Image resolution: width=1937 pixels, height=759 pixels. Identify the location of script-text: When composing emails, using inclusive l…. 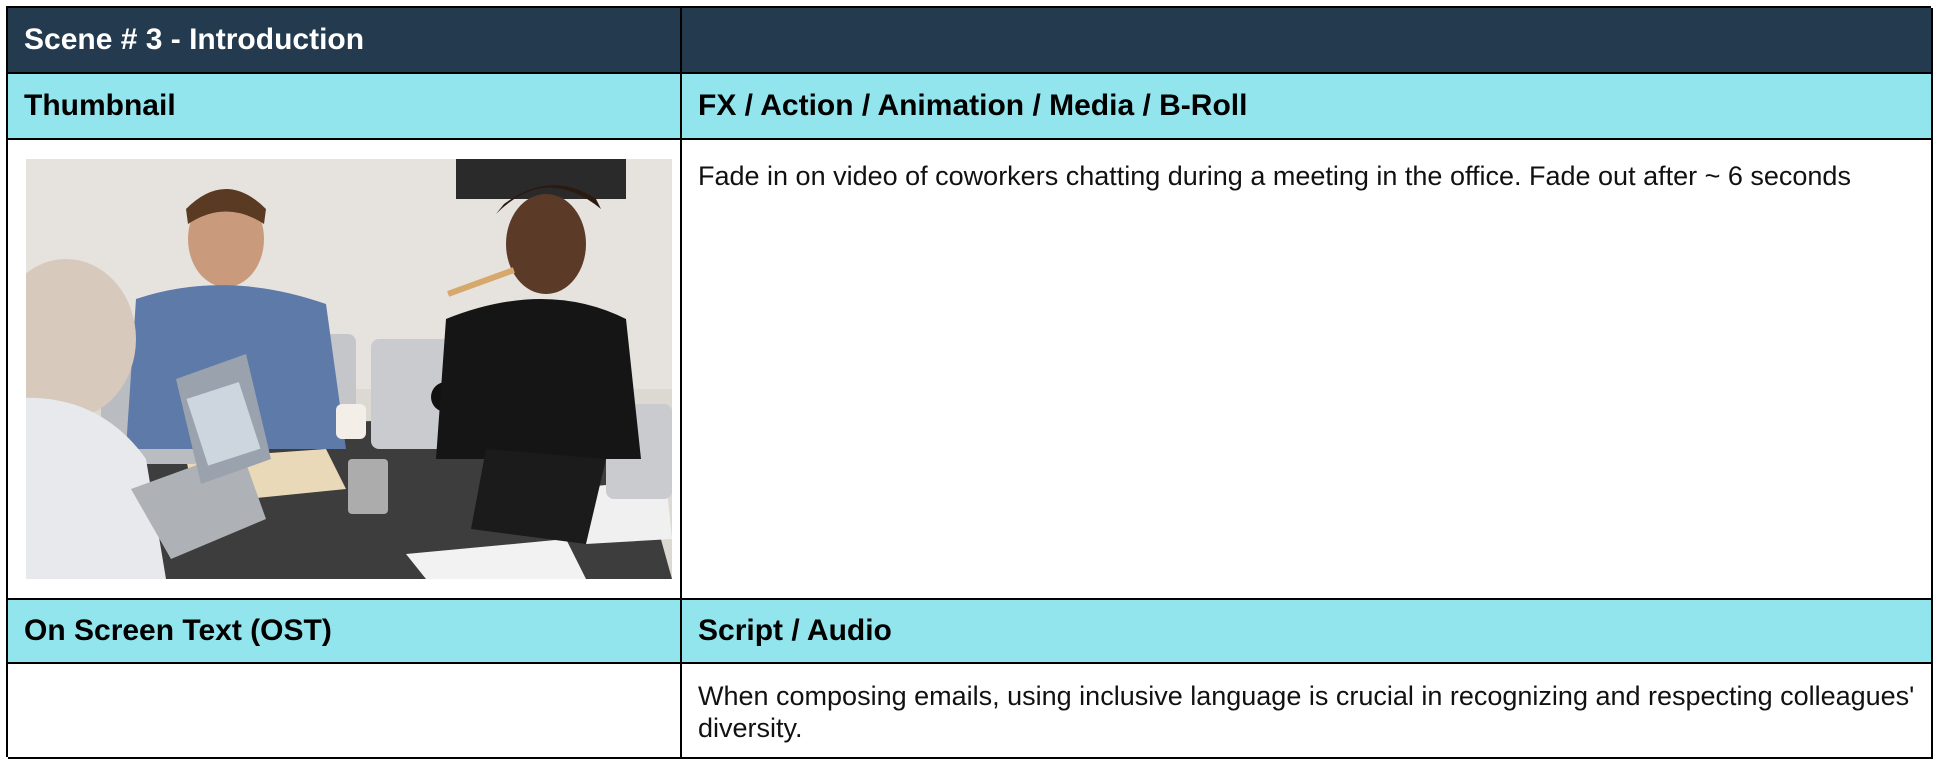
(1306, 712).